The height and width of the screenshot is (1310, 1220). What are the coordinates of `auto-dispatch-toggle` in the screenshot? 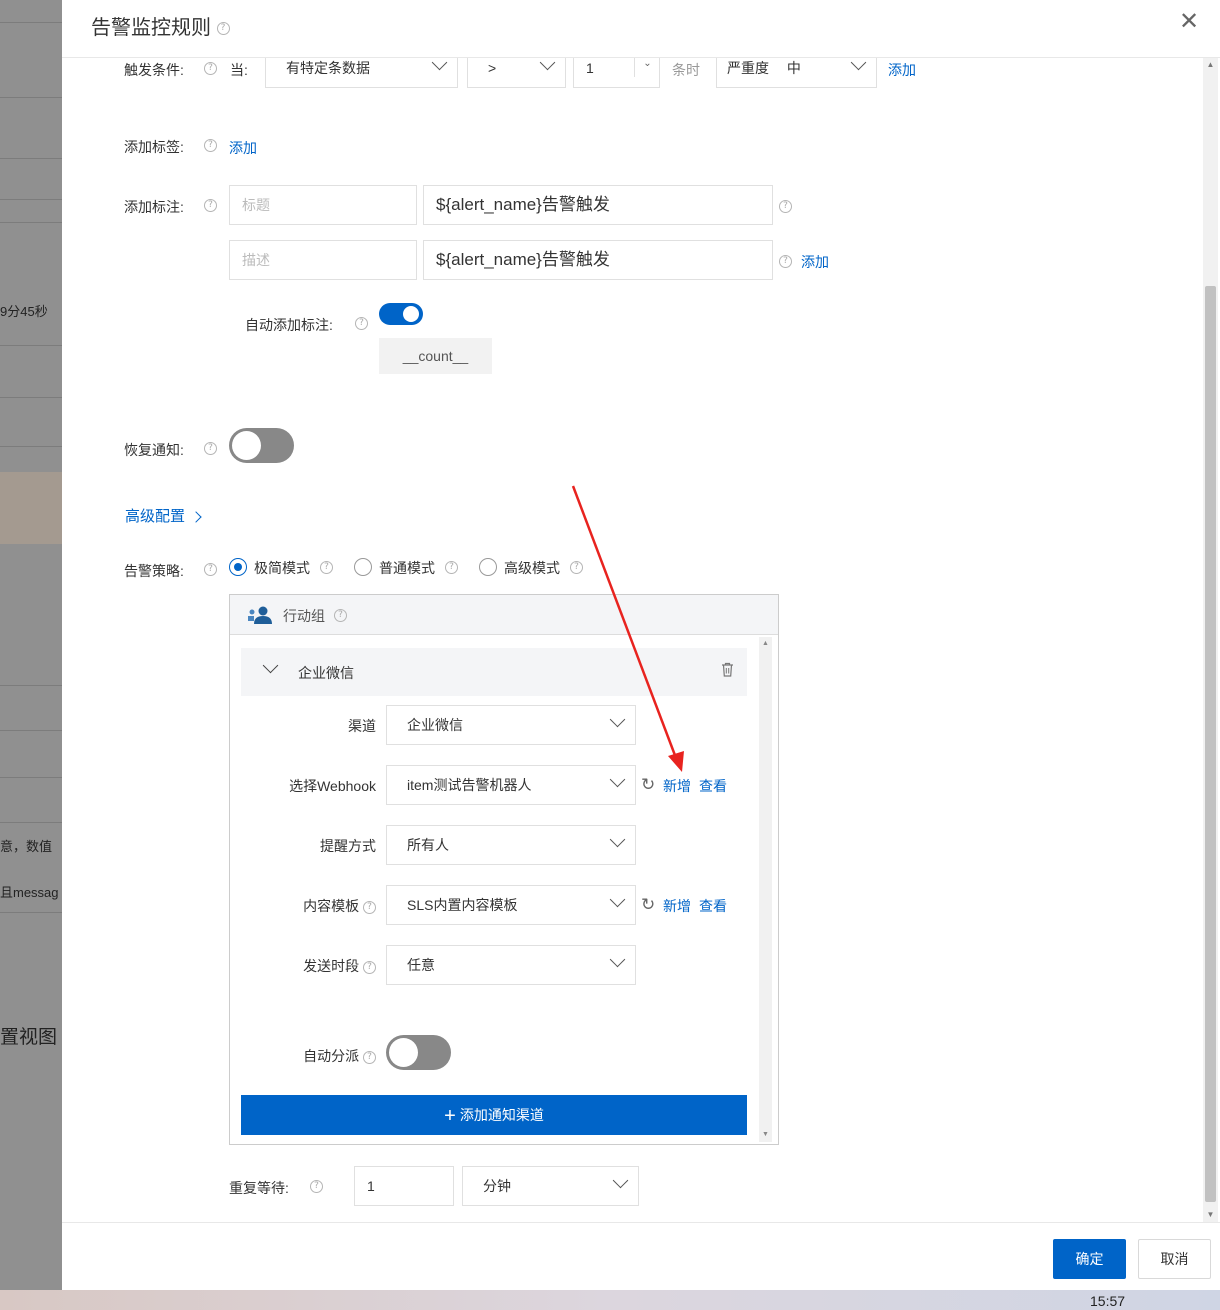 It's located at (418, 1052).